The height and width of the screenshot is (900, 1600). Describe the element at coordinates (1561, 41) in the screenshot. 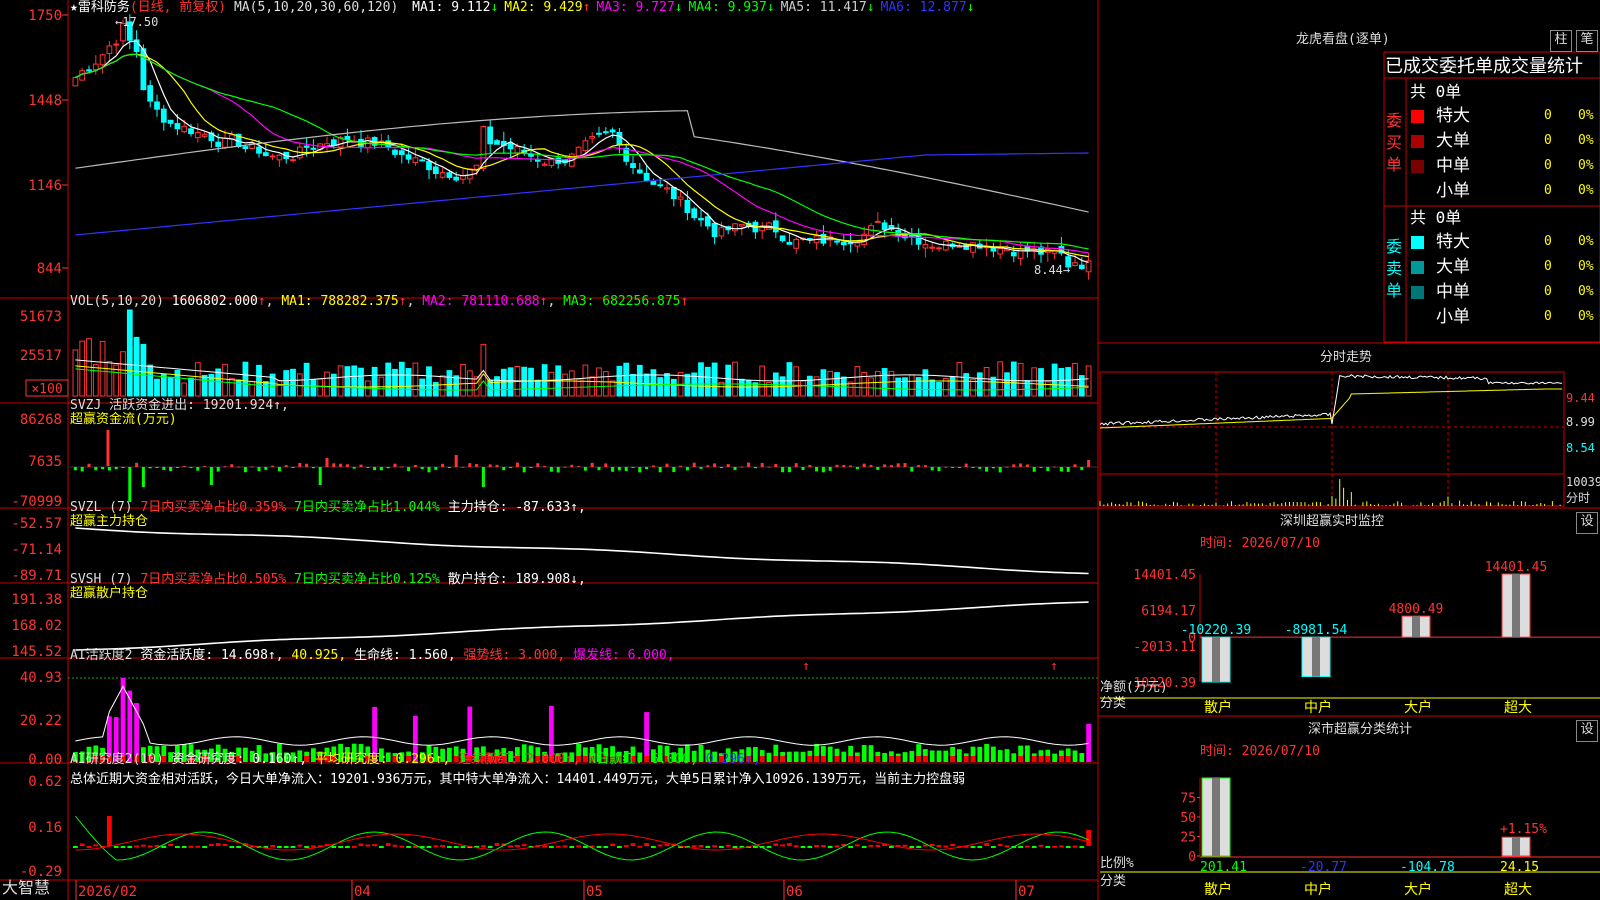

I see `bar-mode-button: 柱` at that location.